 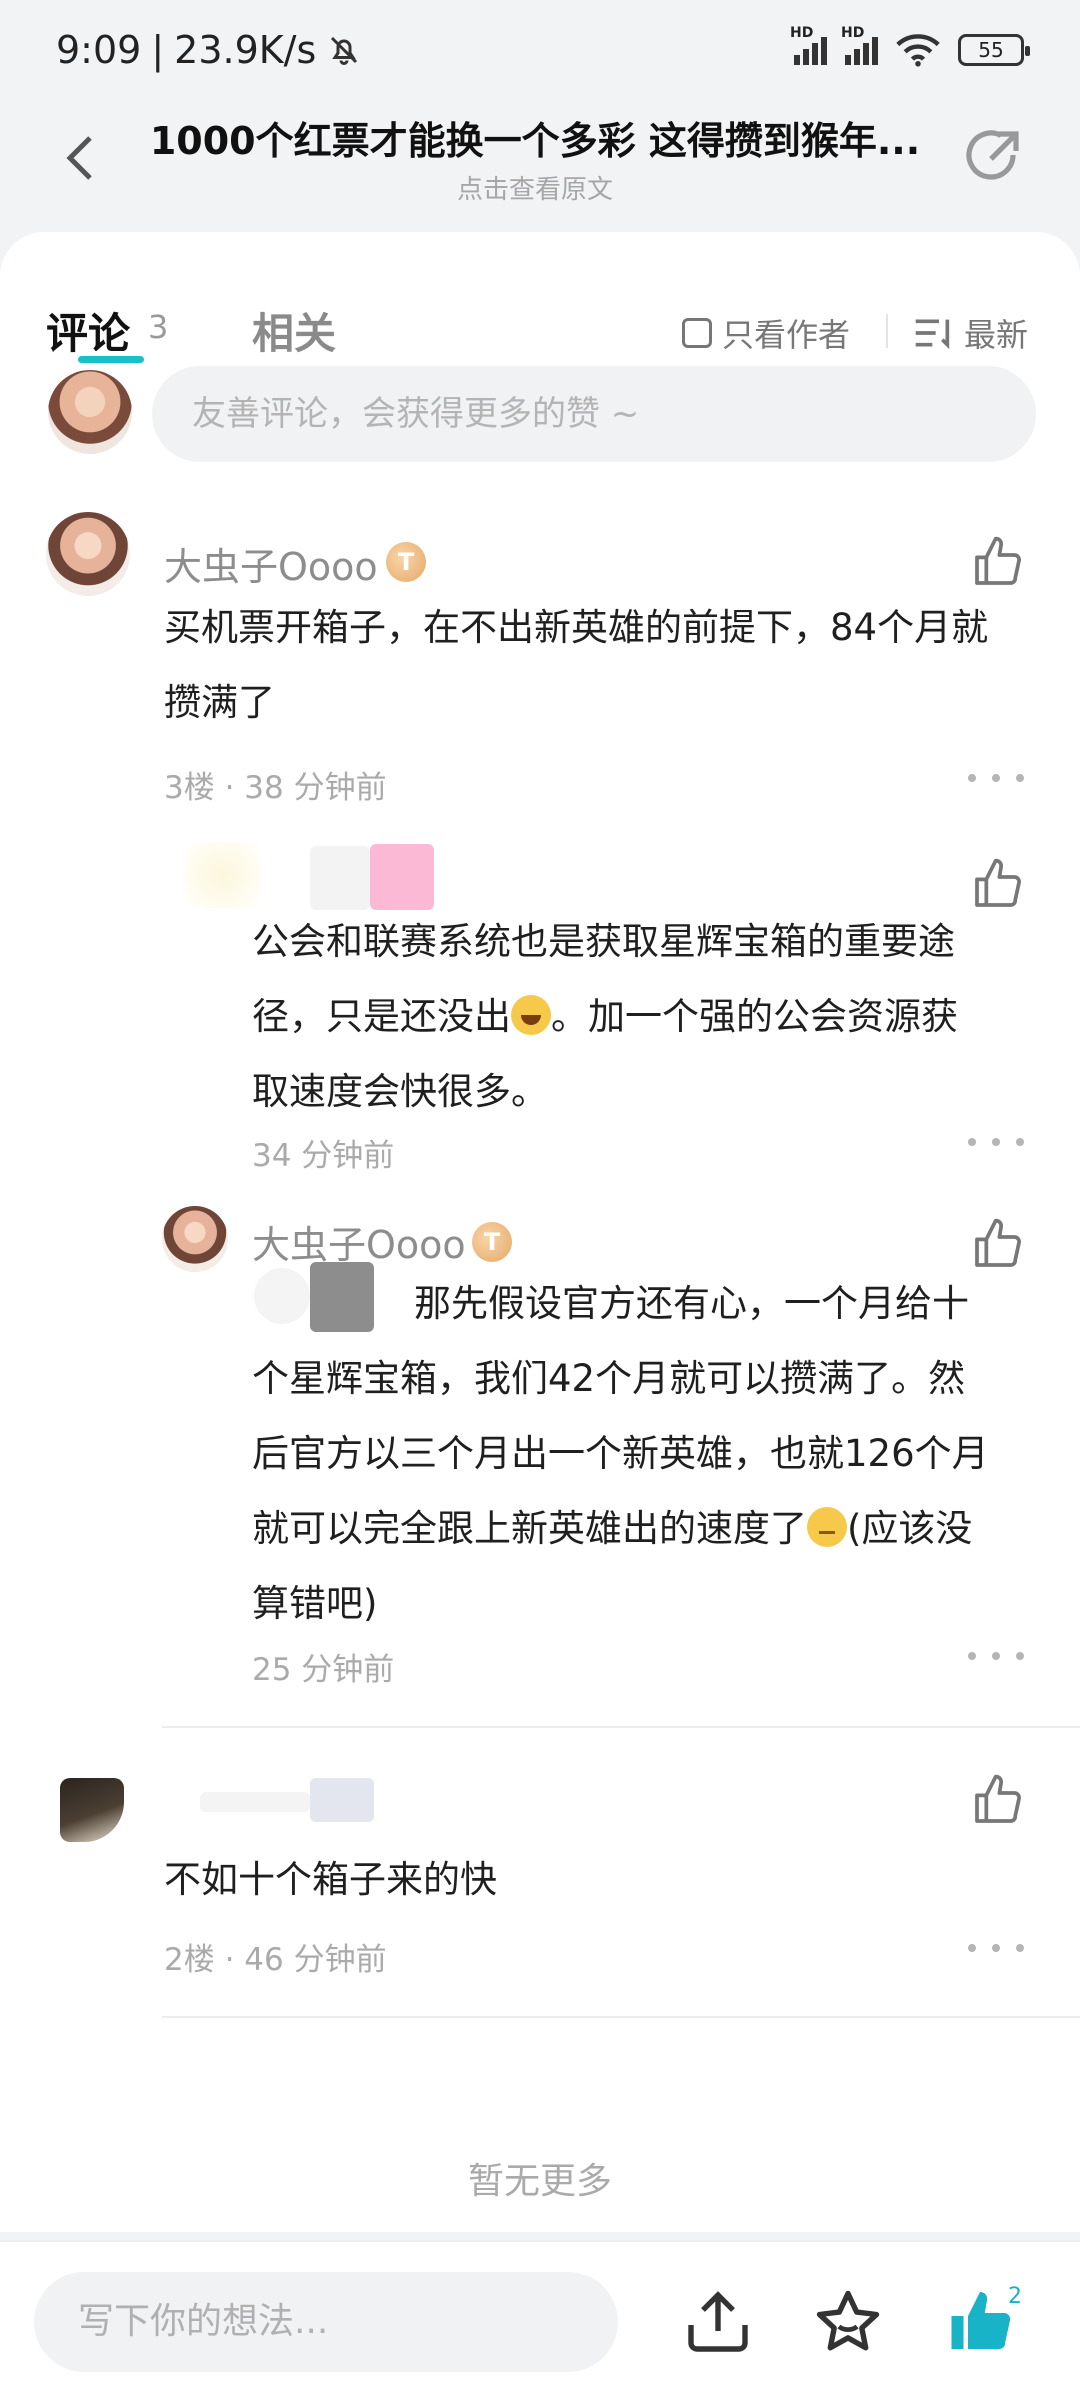 What do you see at coordinates (539, 2181) in the screenshot?
I see `no-more-text: 暂无更多` at bounding box center [539, 2181].